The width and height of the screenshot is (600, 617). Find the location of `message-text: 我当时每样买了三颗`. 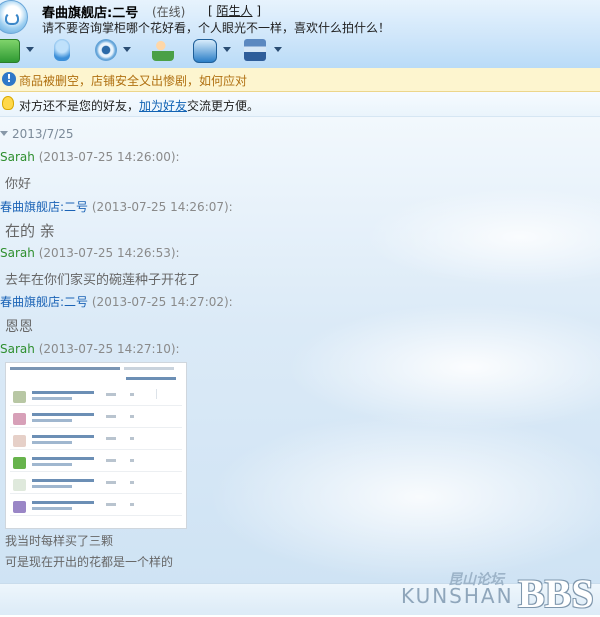

message-text: 我当时每样买了三颗 is located at coordinates (59, 541).